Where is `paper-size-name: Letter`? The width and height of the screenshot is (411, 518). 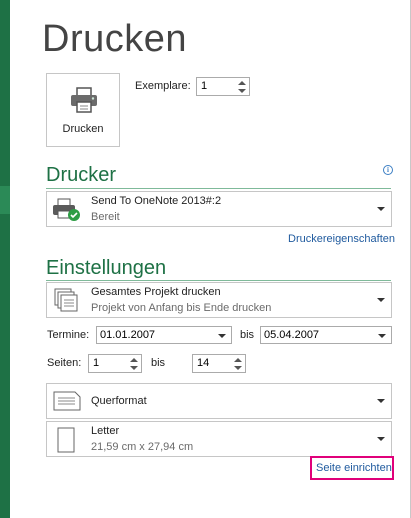 paper-size-name: Letter is located at coordinates (105, 431).